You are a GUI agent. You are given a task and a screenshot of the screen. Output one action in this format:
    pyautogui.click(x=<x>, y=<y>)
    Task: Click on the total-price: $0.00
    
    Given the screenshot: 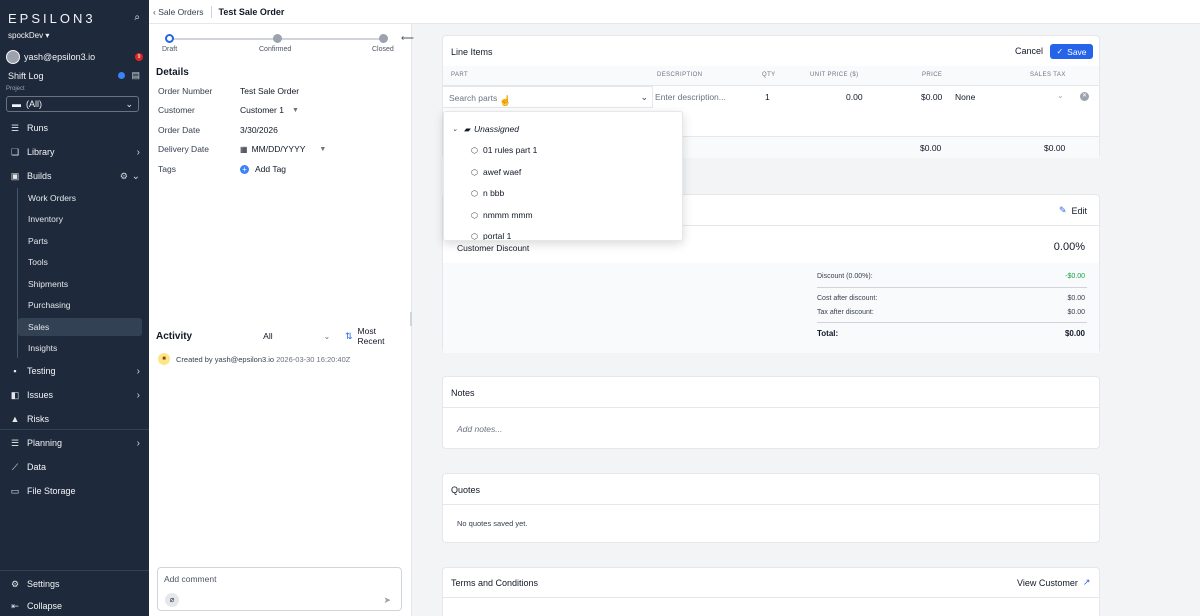 What is the action you would take?
    pyautogui.click(x=931, y=148)
    